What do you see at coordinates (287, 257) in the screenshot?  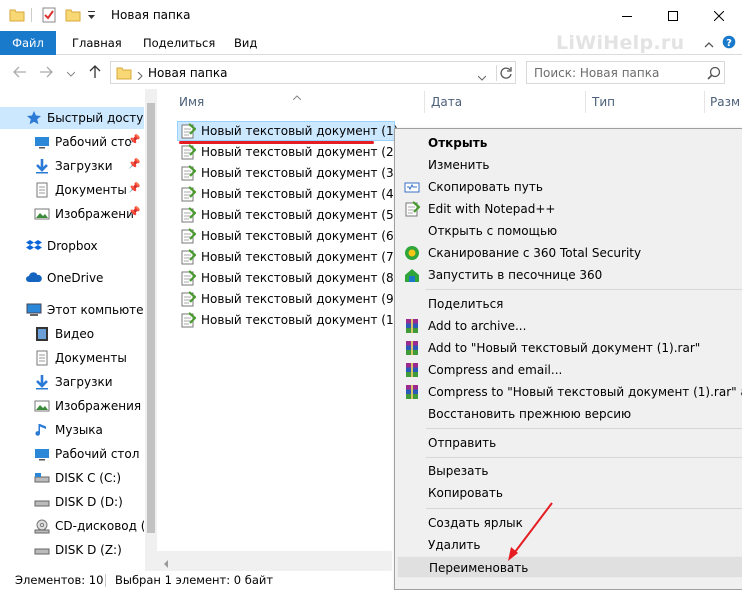 I see `file-row: Новый текстовый документ (7)` at bounding box center [287, 257].